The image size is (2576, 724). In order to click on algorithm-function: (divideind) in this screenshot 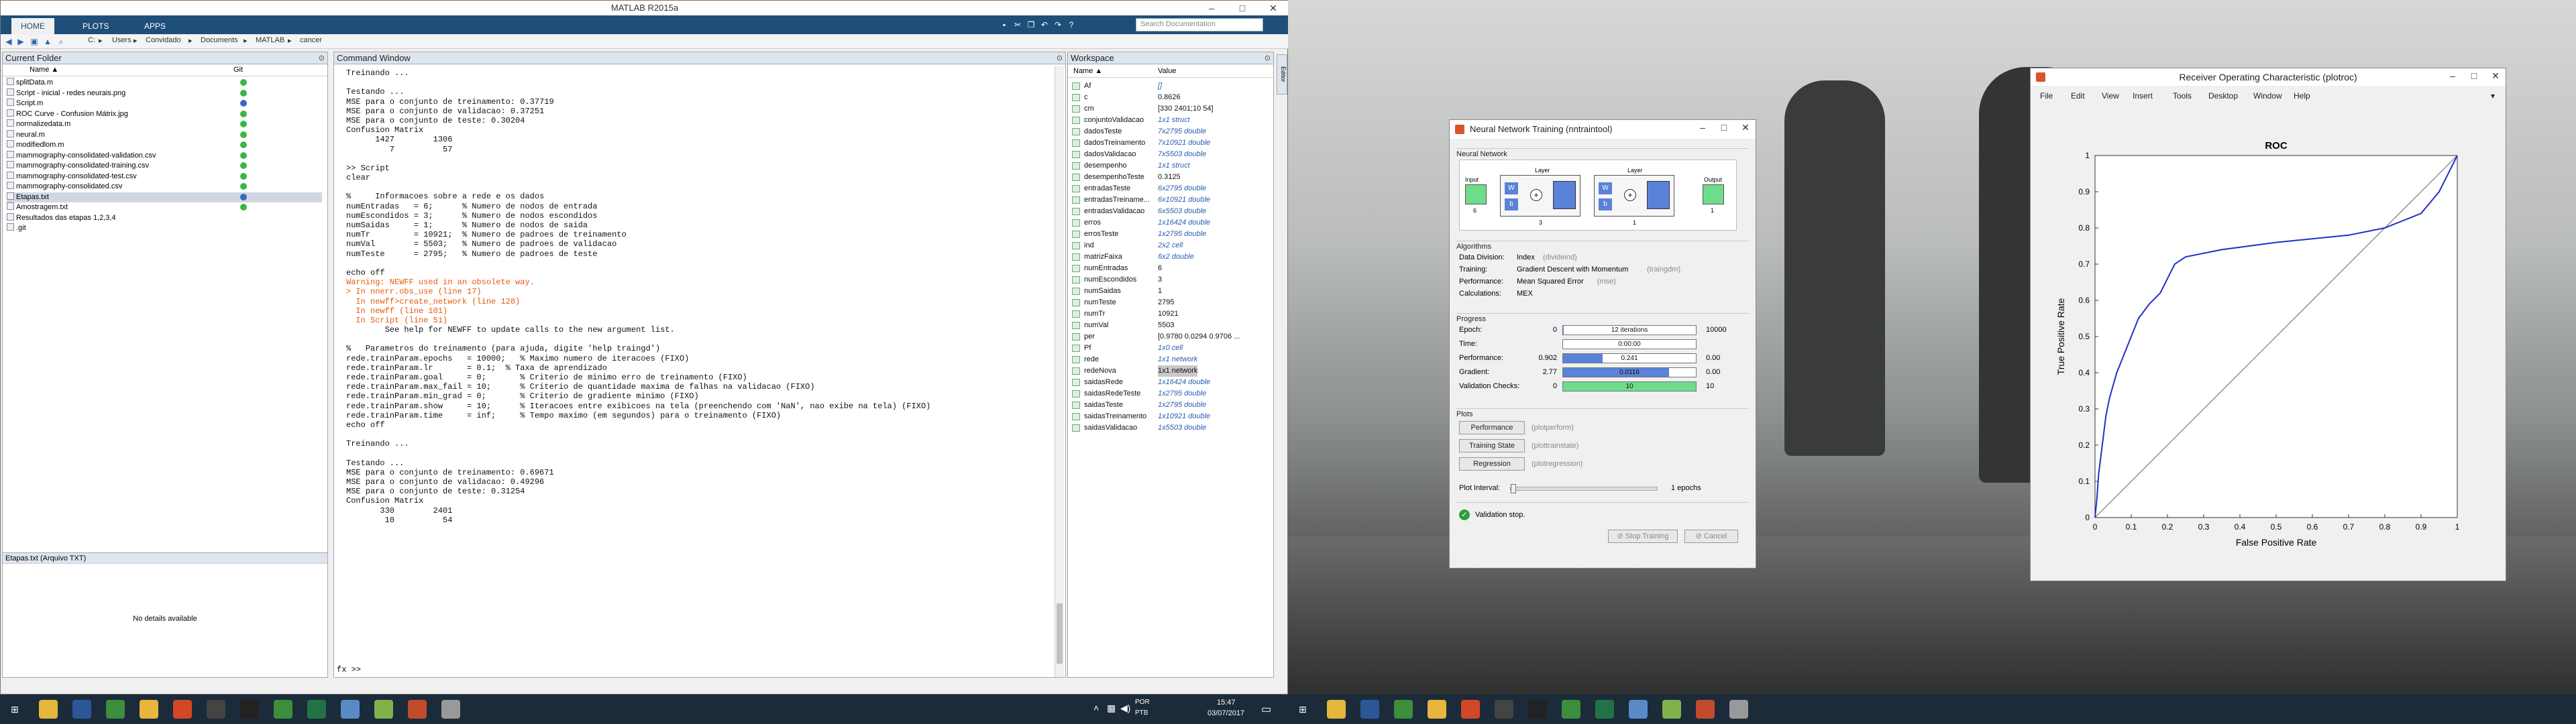, I will do `click(1560, 257)`.